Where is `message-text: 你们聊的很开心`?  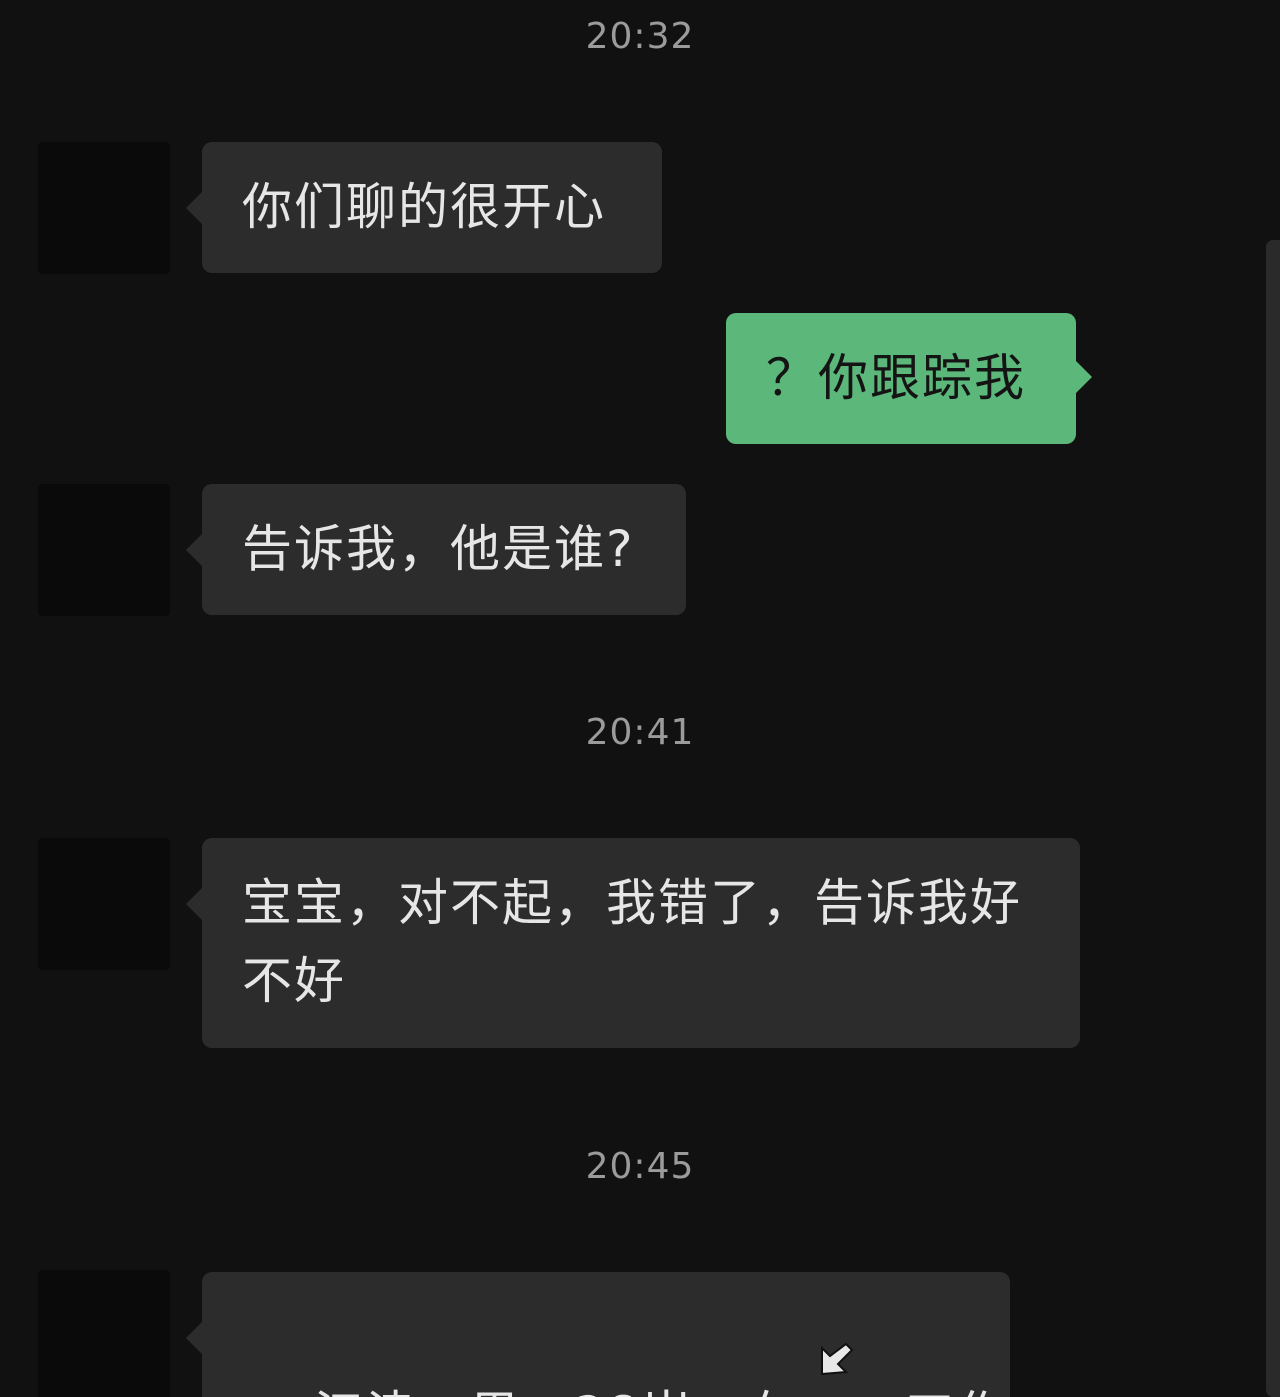 message-text: 你们聊的很开心 is located at coordinates (424, 207).